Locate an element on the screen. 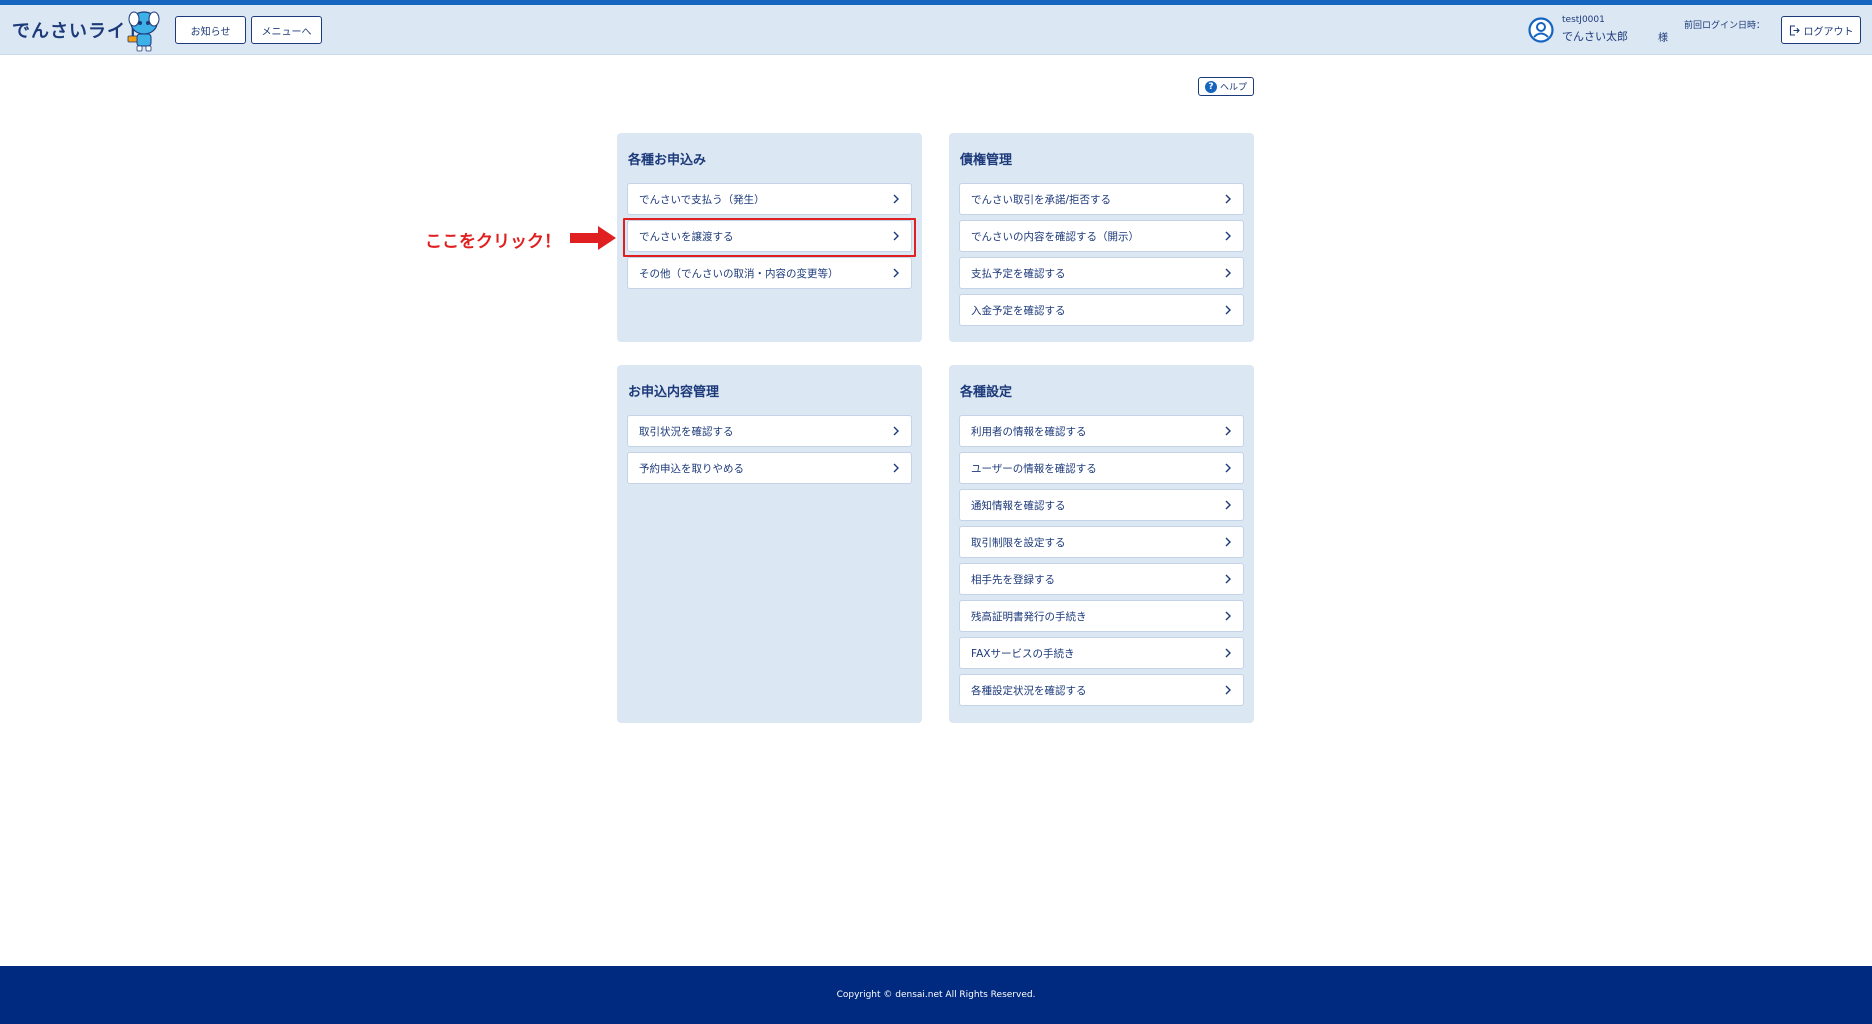  menu-item-transaction-limit: 取引制限を設定する is located at coordinates (1101, 542).